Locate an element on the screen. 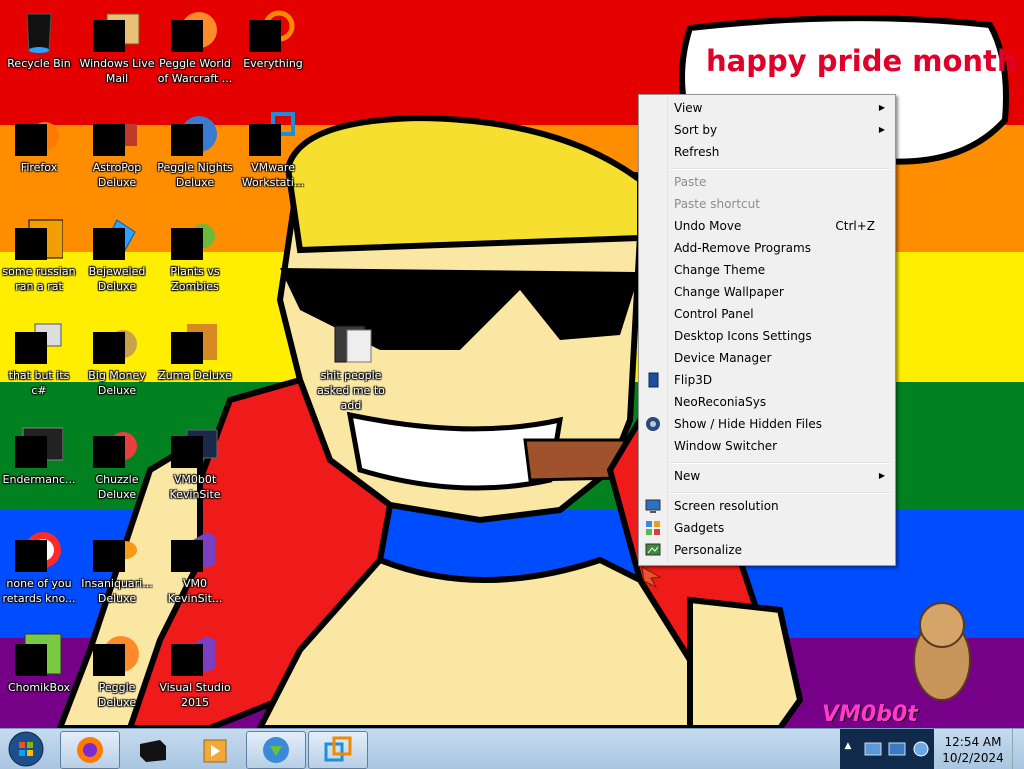 Image resolution: width=1024 pixels, height=769 pixels. bubble-text: happy pride month is located at coordinates (862, 61).